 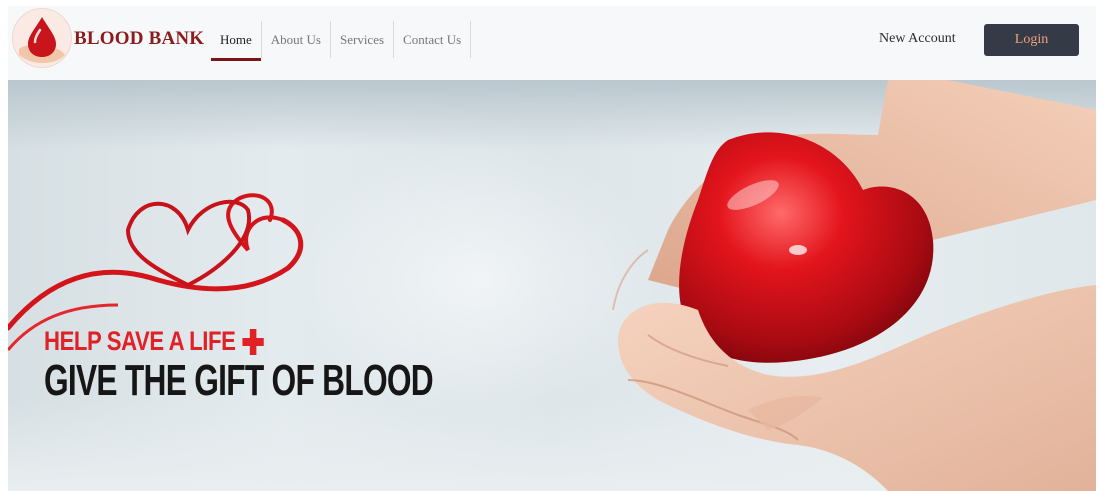 I want to click on nav-contact-us: Contact Us, so click(x=433, y=39).